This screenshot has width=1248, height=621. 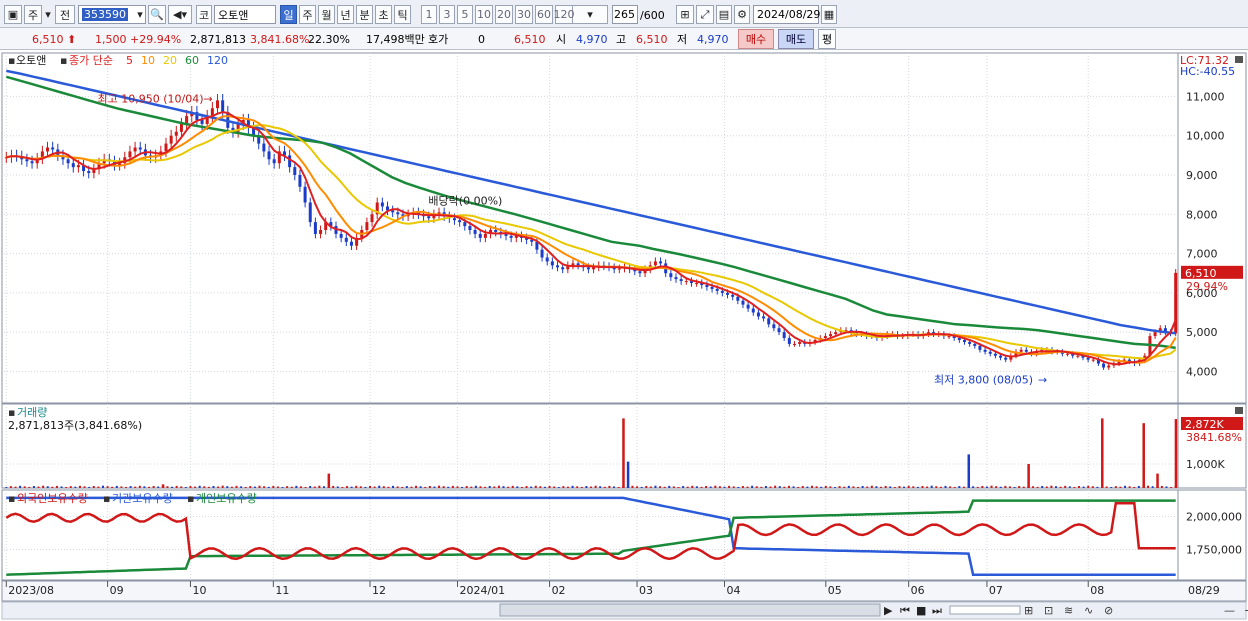 What do you see at coordinates (307, 14) in the screenshot?
I see `period-tab-1: 주` at bounding box center [307, 14].